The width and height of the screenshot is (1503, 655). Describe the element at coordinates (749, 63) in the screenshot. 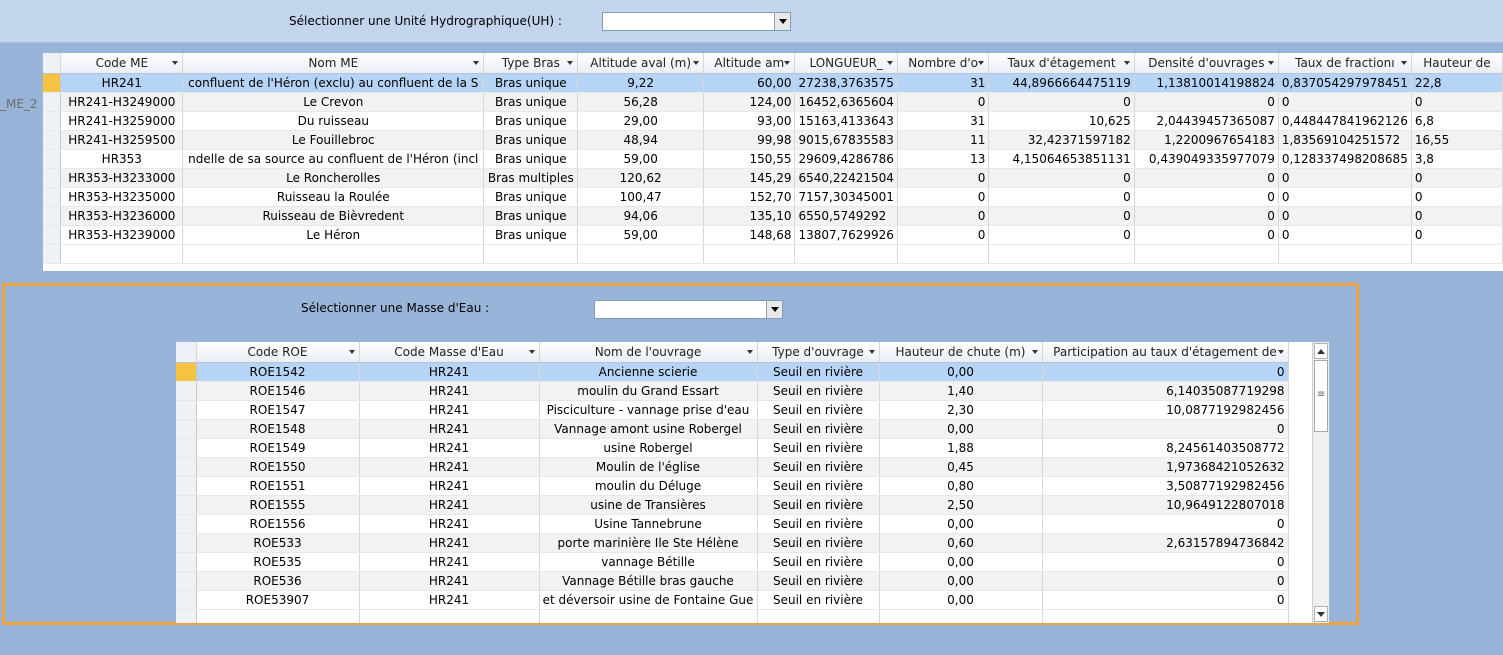

I see `column-header-altitude-amont: Altitude am` at that location.